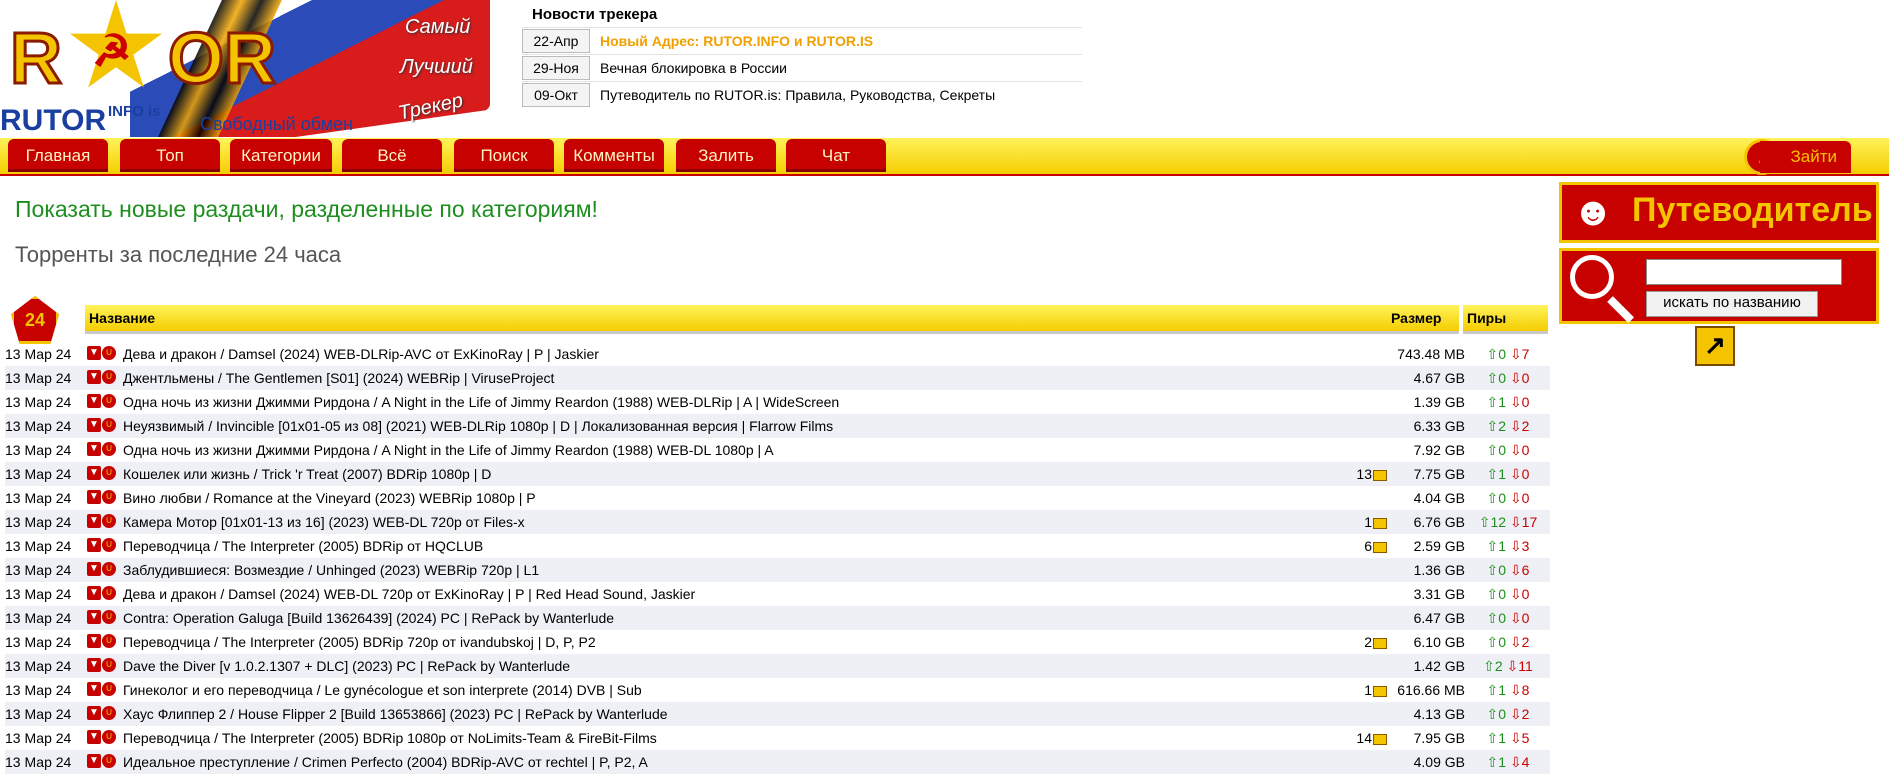 The image size is (1889, 774). What do you see at coordinates (1366, 738) in the screenshot?
I see `comments-count: 14` at bounding box center [1366, 738].